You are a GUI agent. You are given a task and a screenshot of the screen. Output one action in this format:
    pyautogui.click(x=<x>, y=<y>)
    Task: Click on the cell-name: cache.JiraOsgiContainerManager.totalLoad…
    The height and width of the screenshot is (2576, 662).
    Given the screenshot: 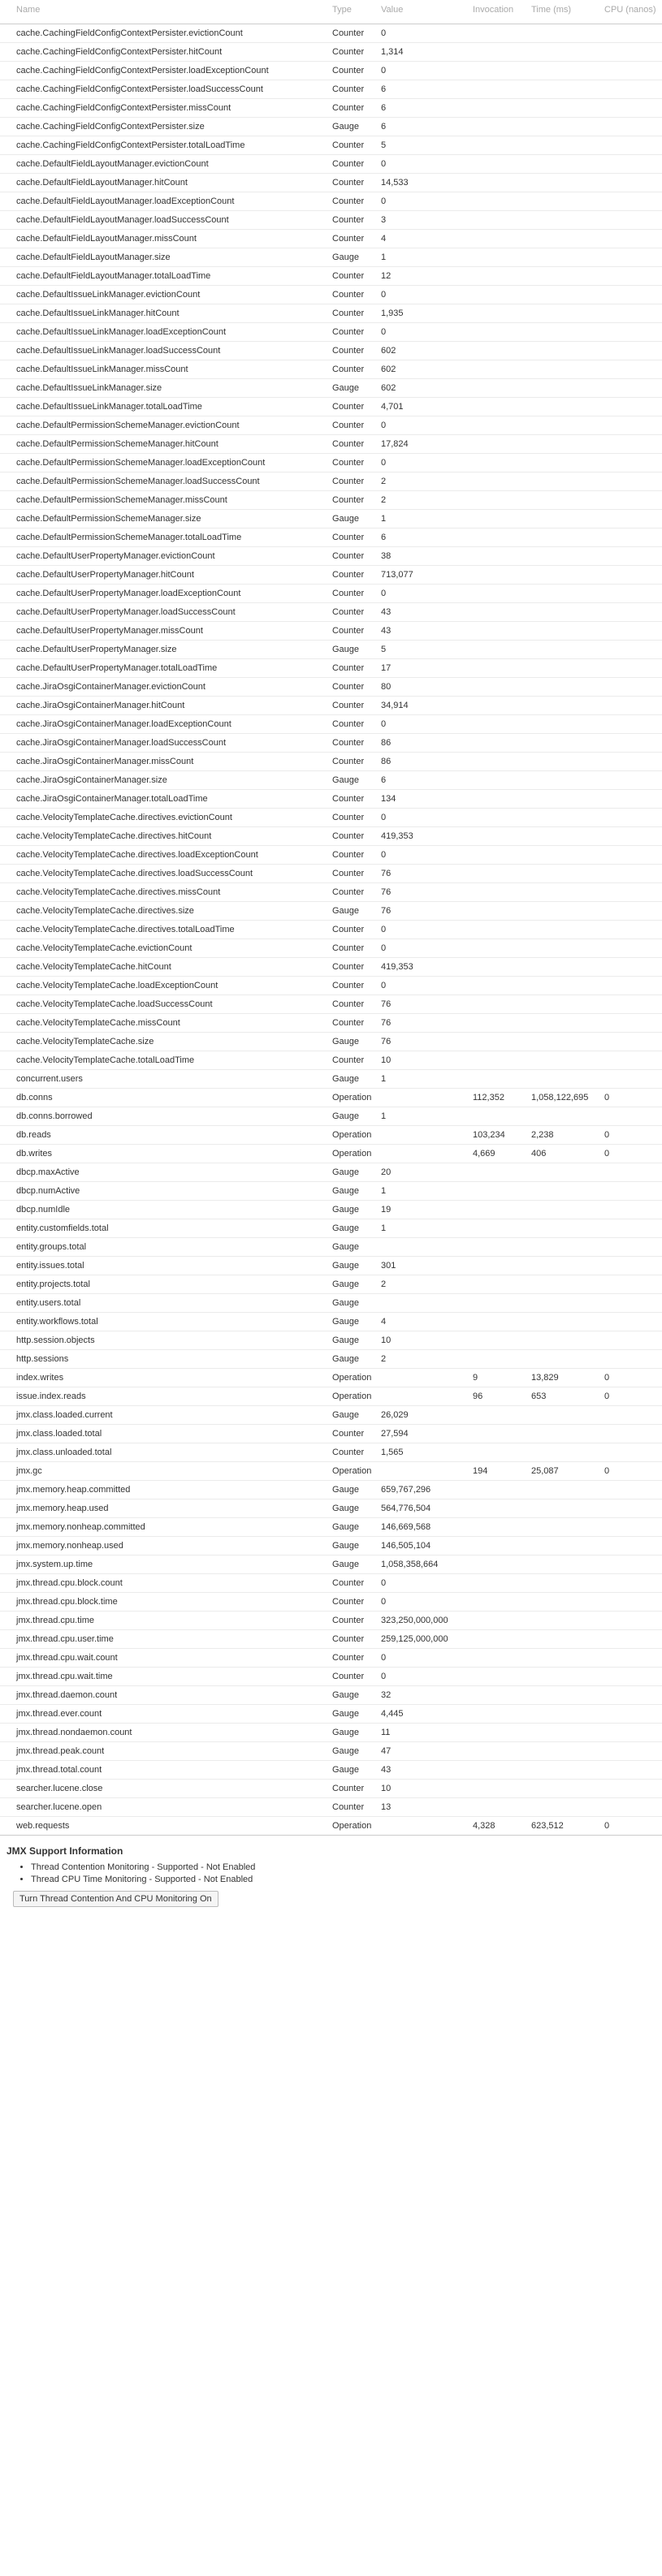 What is the action you would take?
    pyautogui.click(x=164, y=799)
    